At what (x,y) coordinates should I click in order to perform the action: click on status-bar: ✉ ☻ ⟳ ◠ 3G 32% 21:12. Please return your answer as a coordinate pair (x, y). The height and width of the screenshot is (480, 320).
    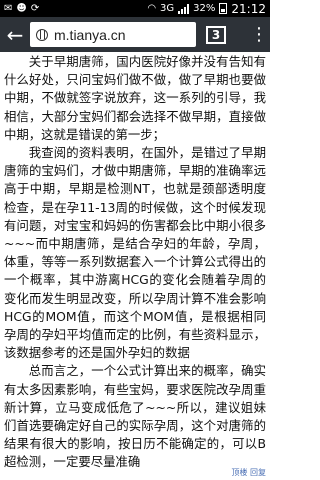
    Looking at the image, I should click on (135, 8).